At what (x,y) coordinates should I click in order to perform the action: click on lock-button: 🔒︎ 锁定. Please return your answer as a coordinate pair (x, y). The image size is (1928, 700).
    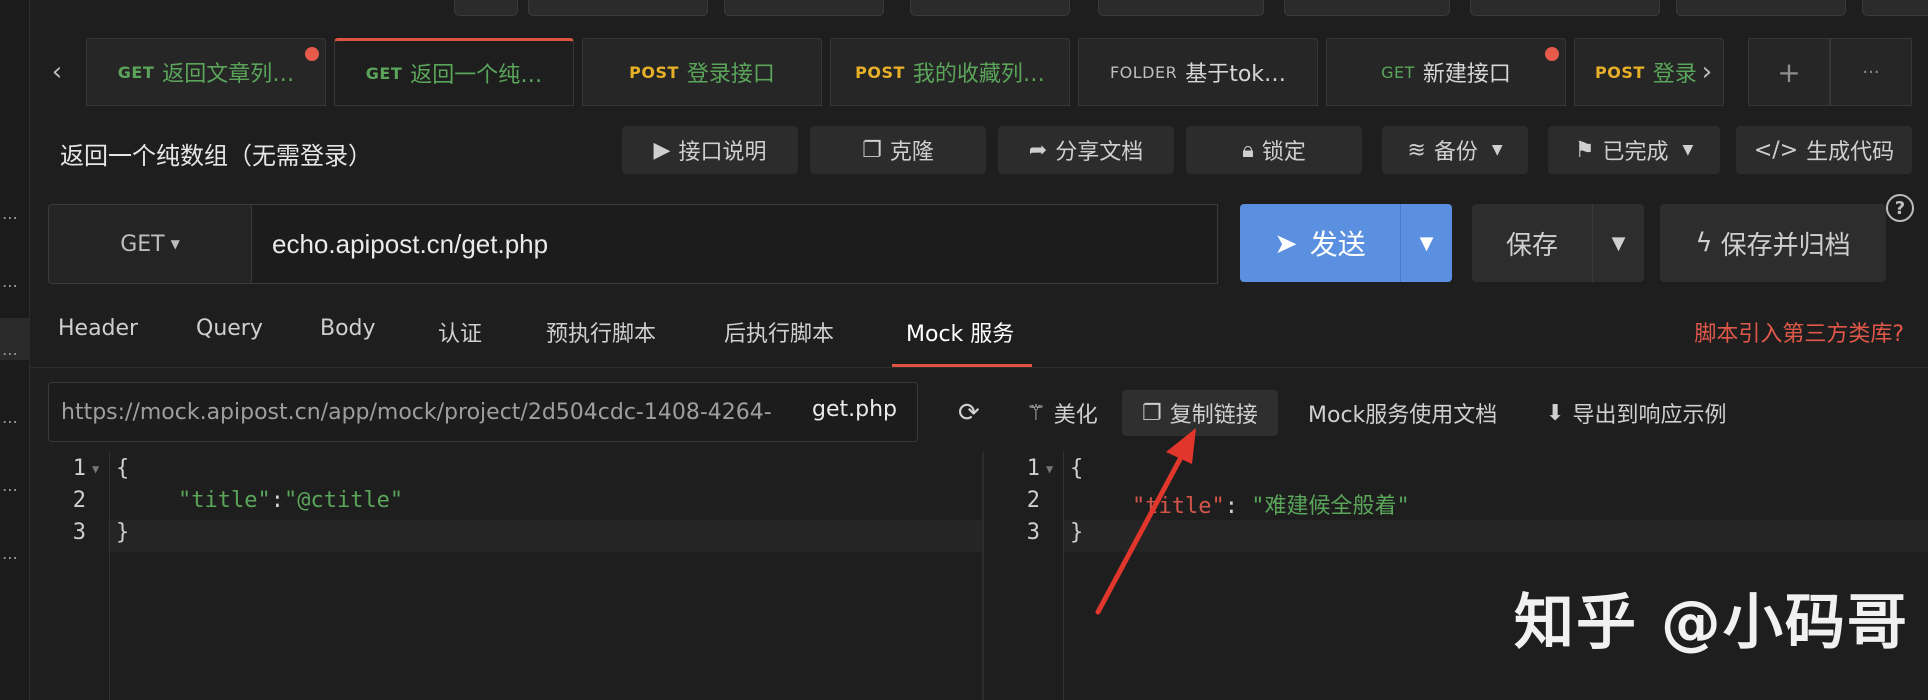
    Looking at the image, I should click on (1274, 150).